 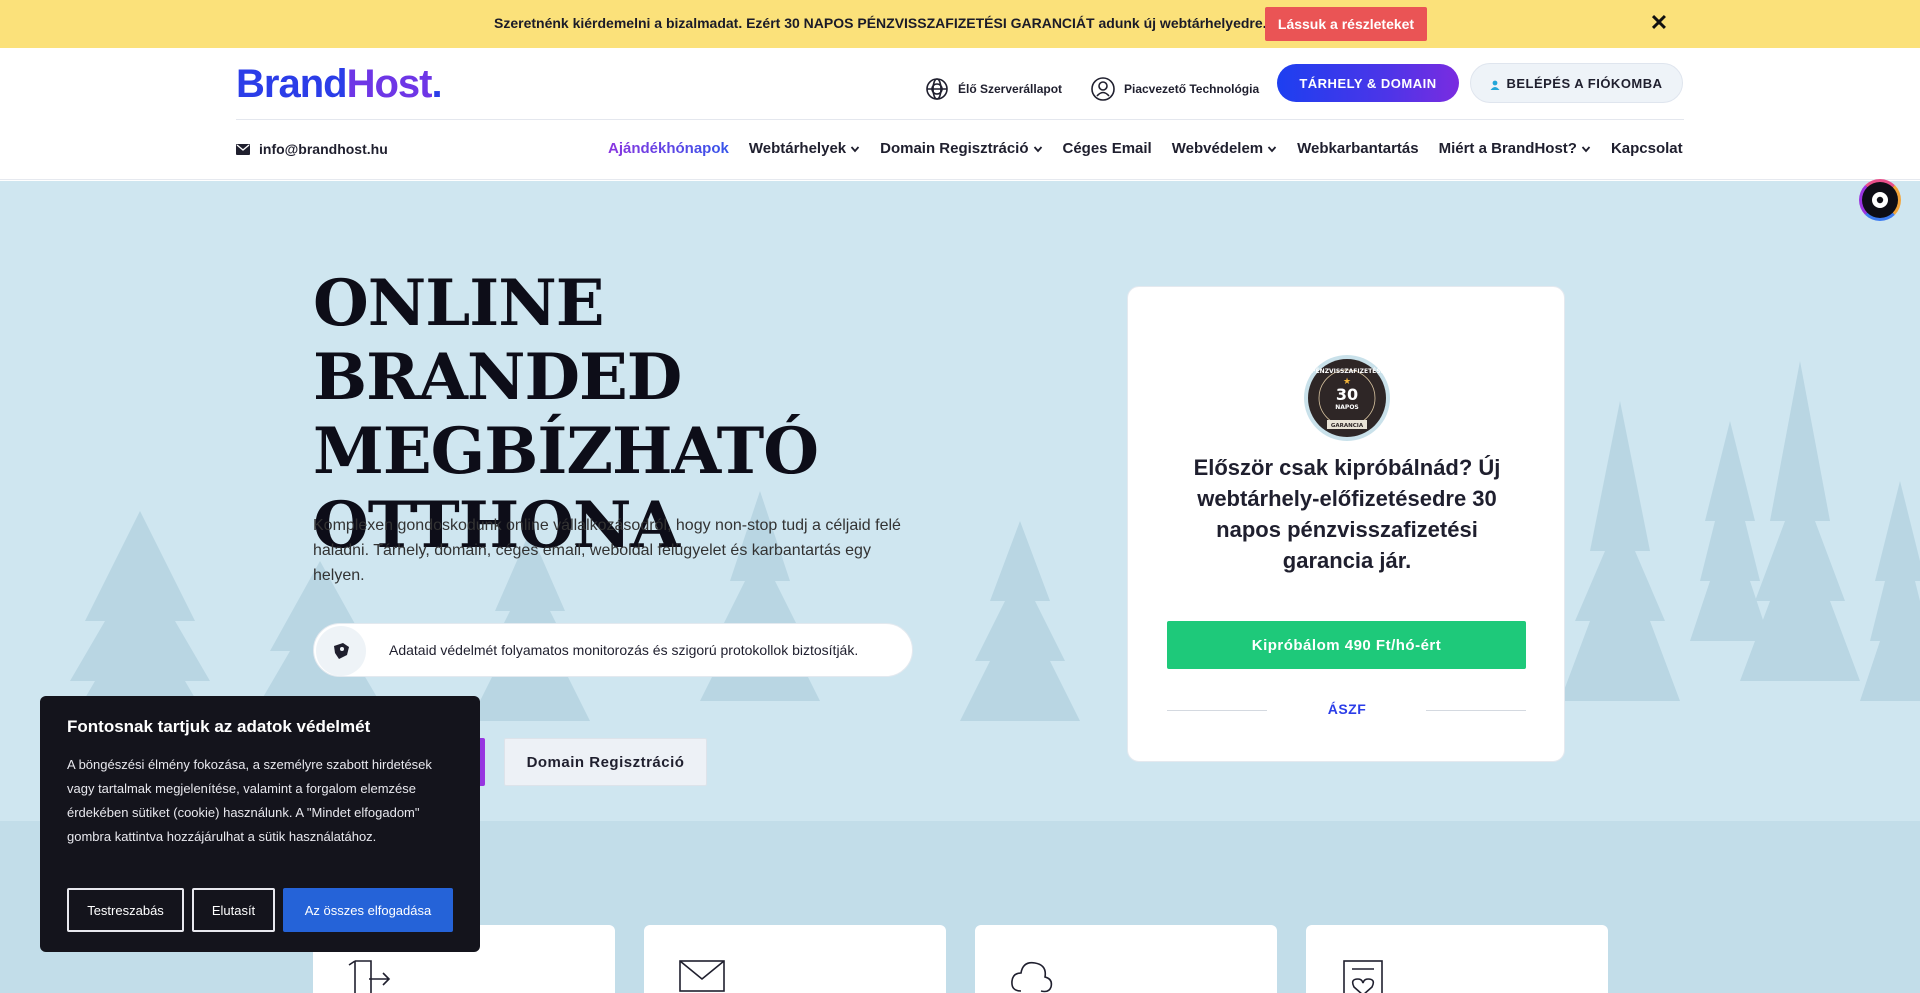 I want to click on badge-bottom-text: GARANCIA, so click(x=1347, y=426).